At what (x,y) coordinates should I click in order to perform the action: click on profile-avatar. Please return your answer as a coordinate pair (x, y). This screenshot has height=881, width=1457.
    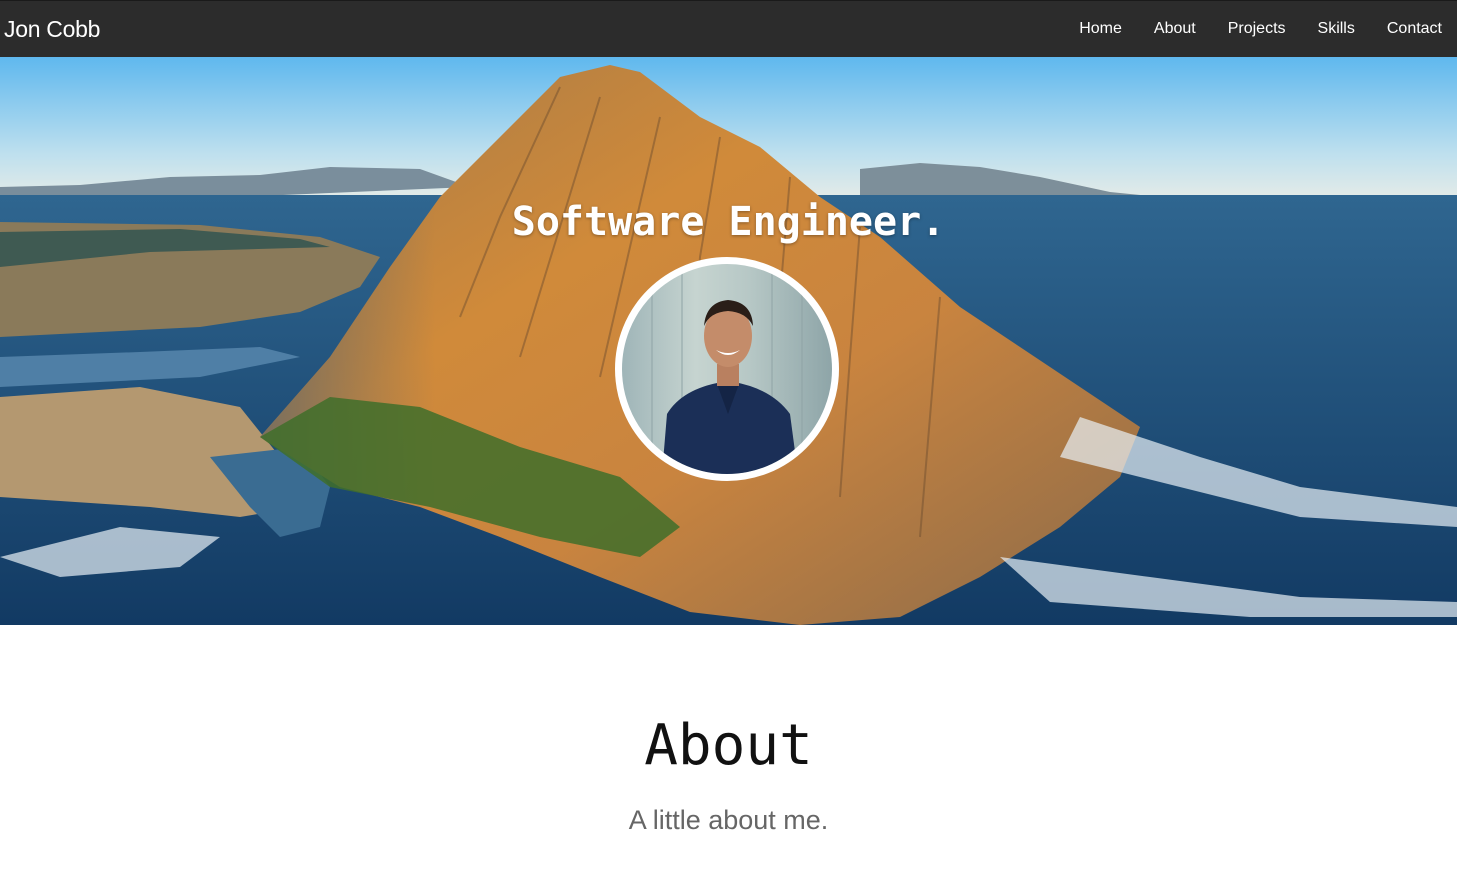
    Looking at the image, I should click on (727, 369).